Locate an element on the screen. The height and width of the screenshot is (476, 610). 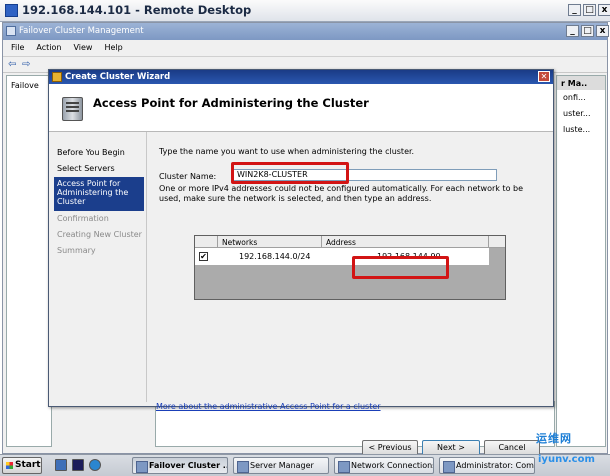
wizard-icon is located at coordinates (57, 77).